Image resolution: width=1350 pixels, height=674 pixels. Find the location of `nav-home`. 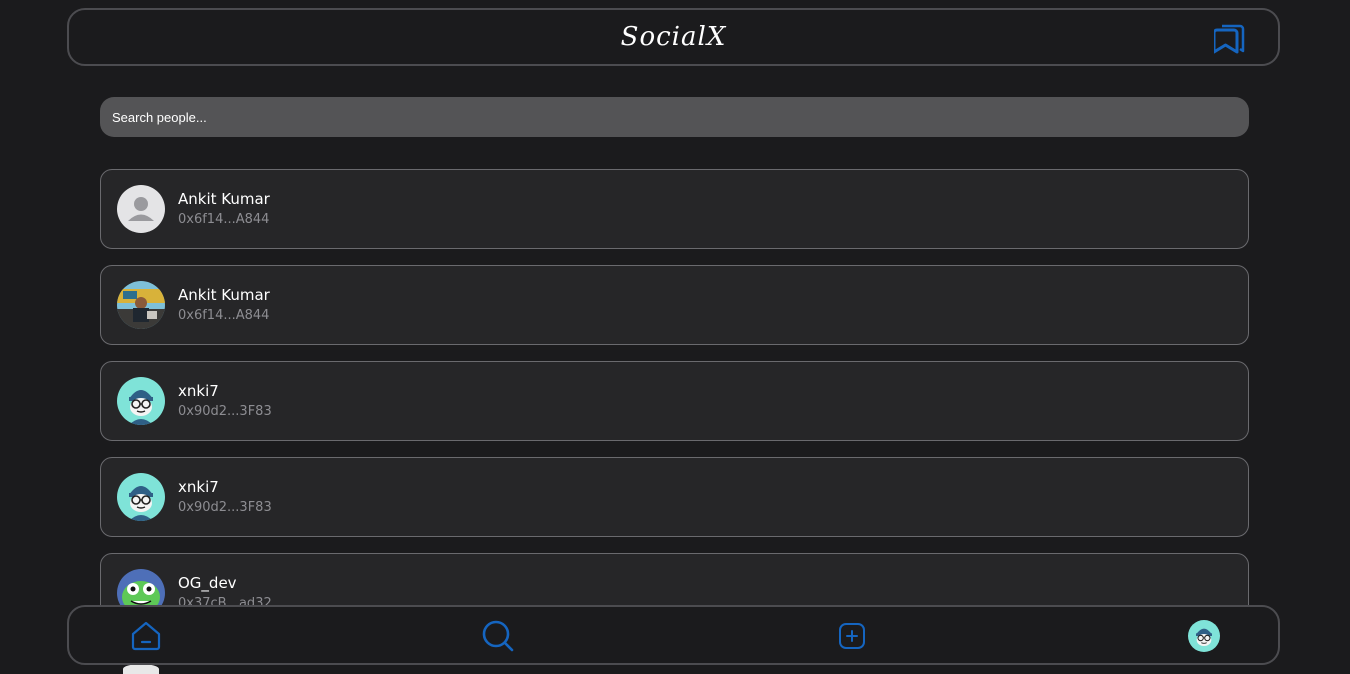

nav-home is located at coordinates (146, 636).